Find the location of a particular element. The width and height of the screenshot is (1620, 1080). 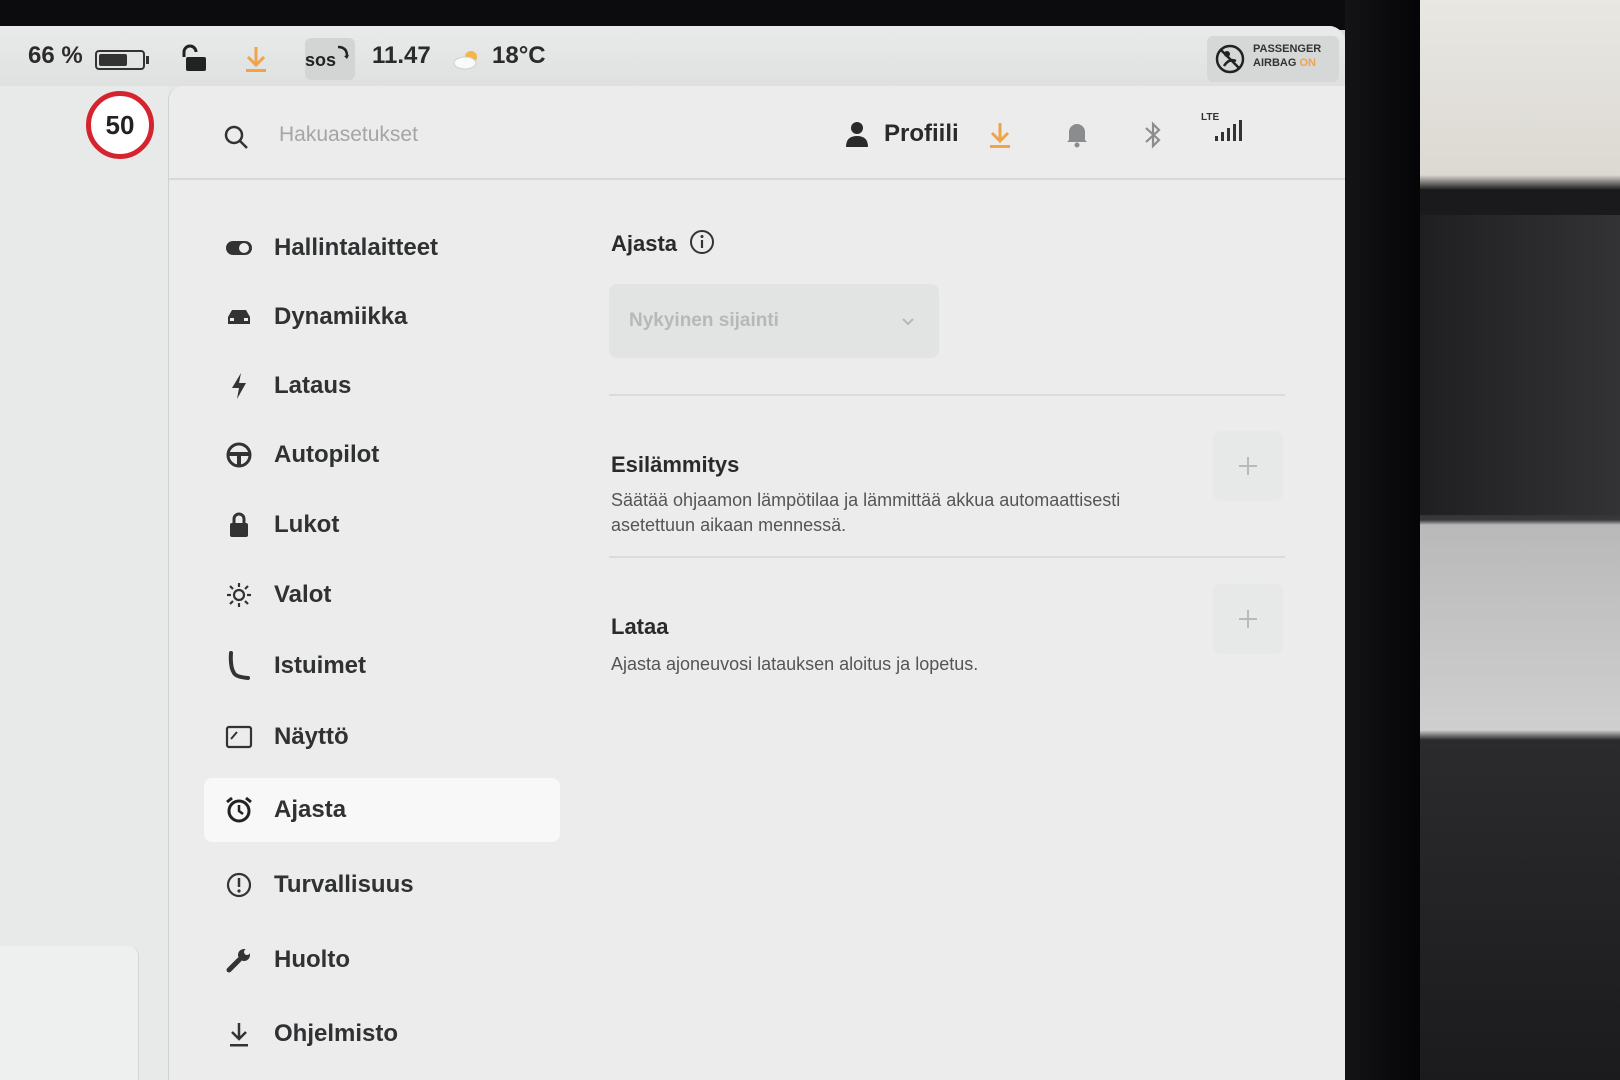

menu-label: Hallintalaitteet is located at coordinates (356, 247).